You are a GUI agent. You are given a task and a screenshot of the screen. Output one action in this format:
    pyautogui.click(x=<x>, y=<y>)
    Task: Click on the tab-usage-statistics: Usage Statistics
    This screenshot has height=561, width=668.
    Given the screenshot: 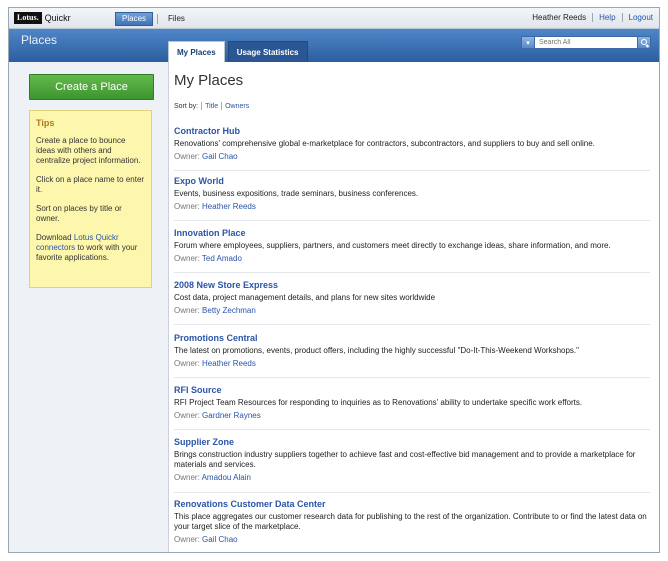 What is the action you would take?
    pyautogui.click(x=267, y=51)
    